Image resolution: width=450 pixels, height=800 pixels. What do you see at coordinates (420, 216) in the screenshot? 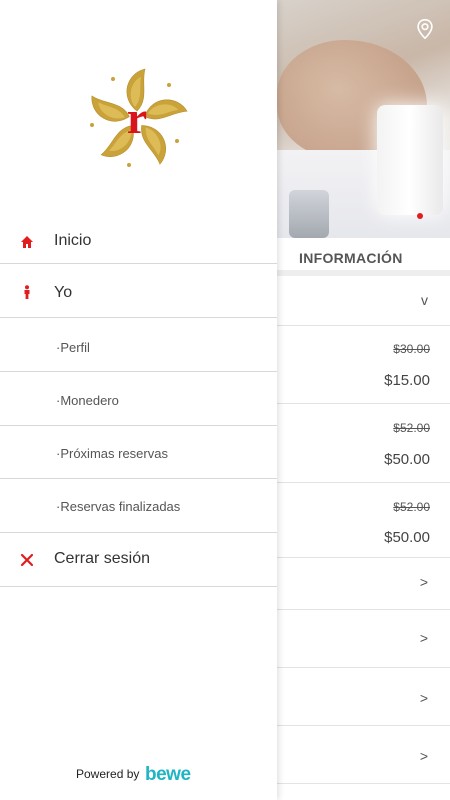
I see `carousel-dot` at bounding box center [420, 216].